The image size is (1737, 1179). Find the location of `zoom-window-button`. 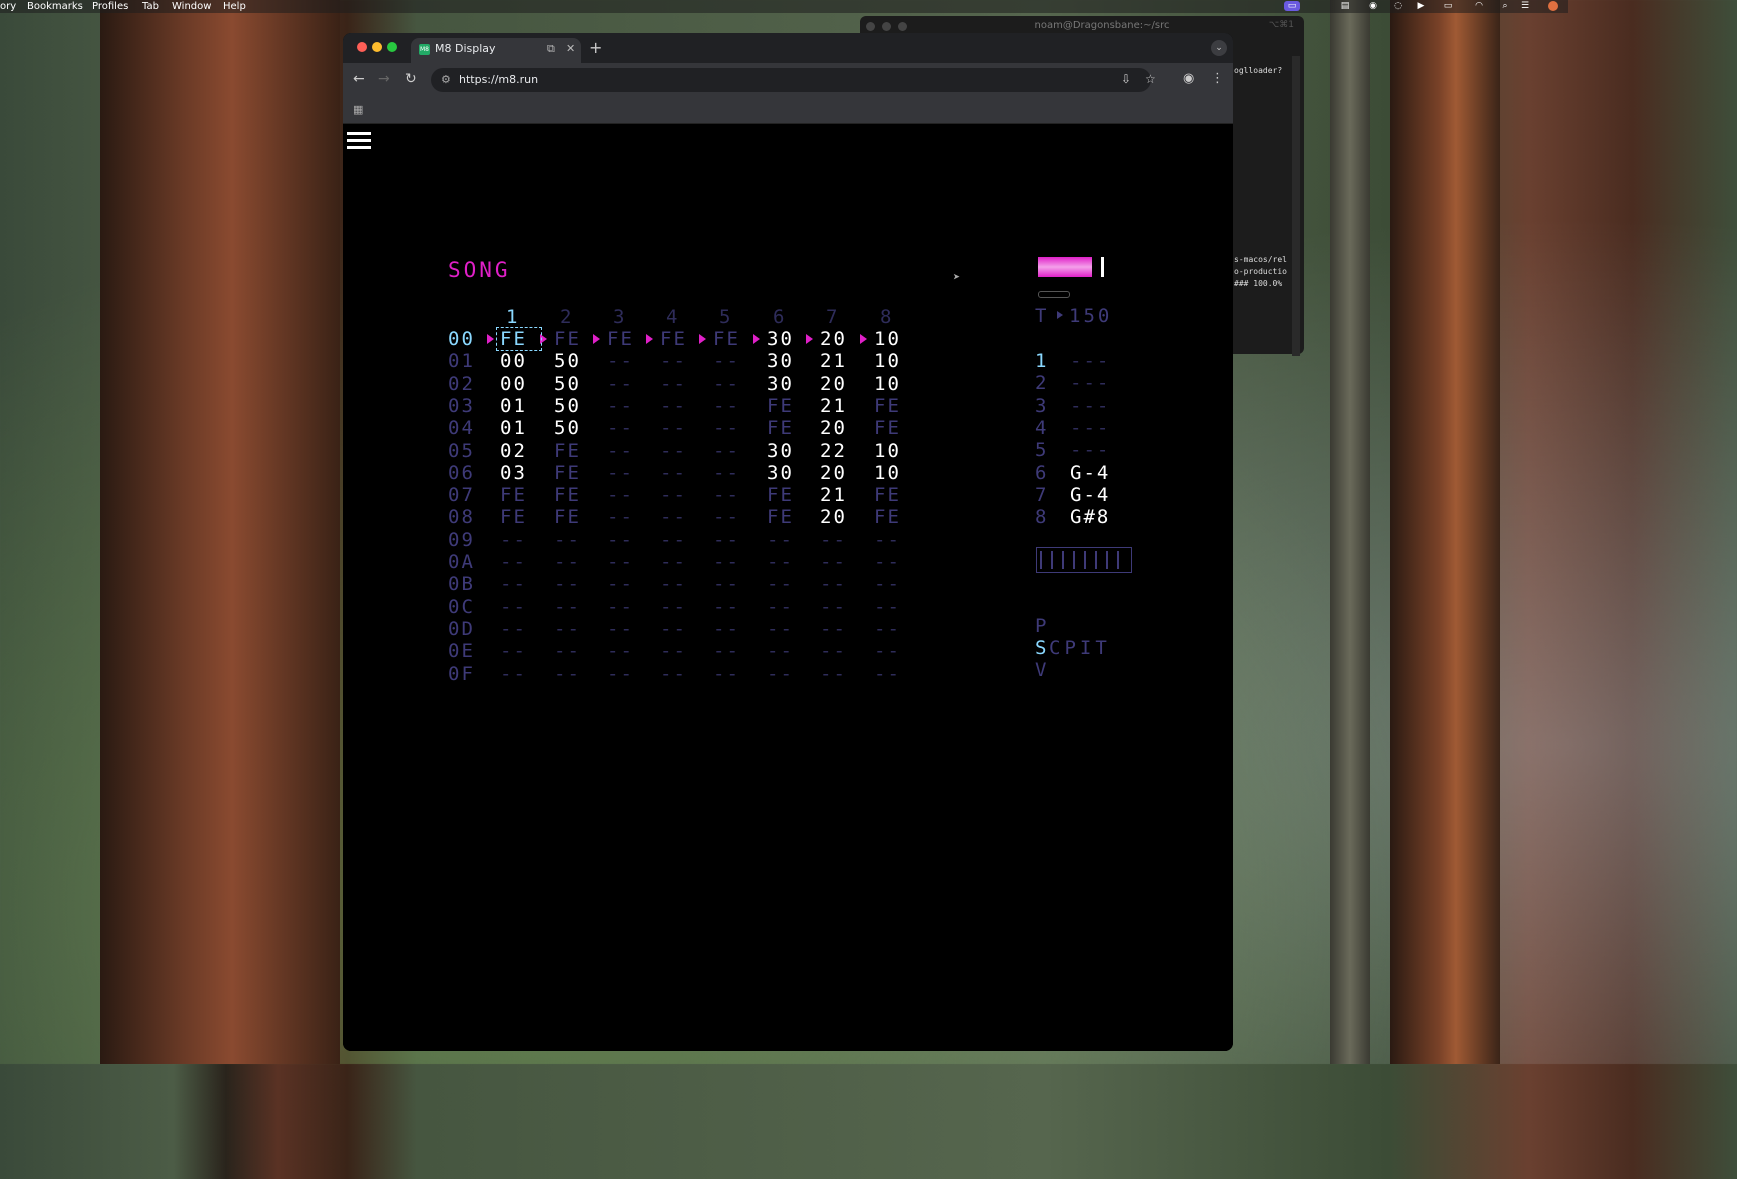

zoom-window-button is located at coordinates (392, 47).